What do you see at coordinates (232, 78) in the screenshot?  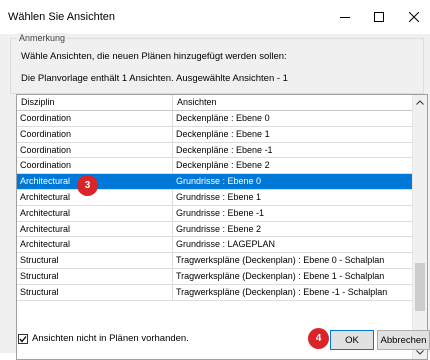 I see `selected-info: Ausgewählte Ansichten - 1` at bounding box center [232, 78].